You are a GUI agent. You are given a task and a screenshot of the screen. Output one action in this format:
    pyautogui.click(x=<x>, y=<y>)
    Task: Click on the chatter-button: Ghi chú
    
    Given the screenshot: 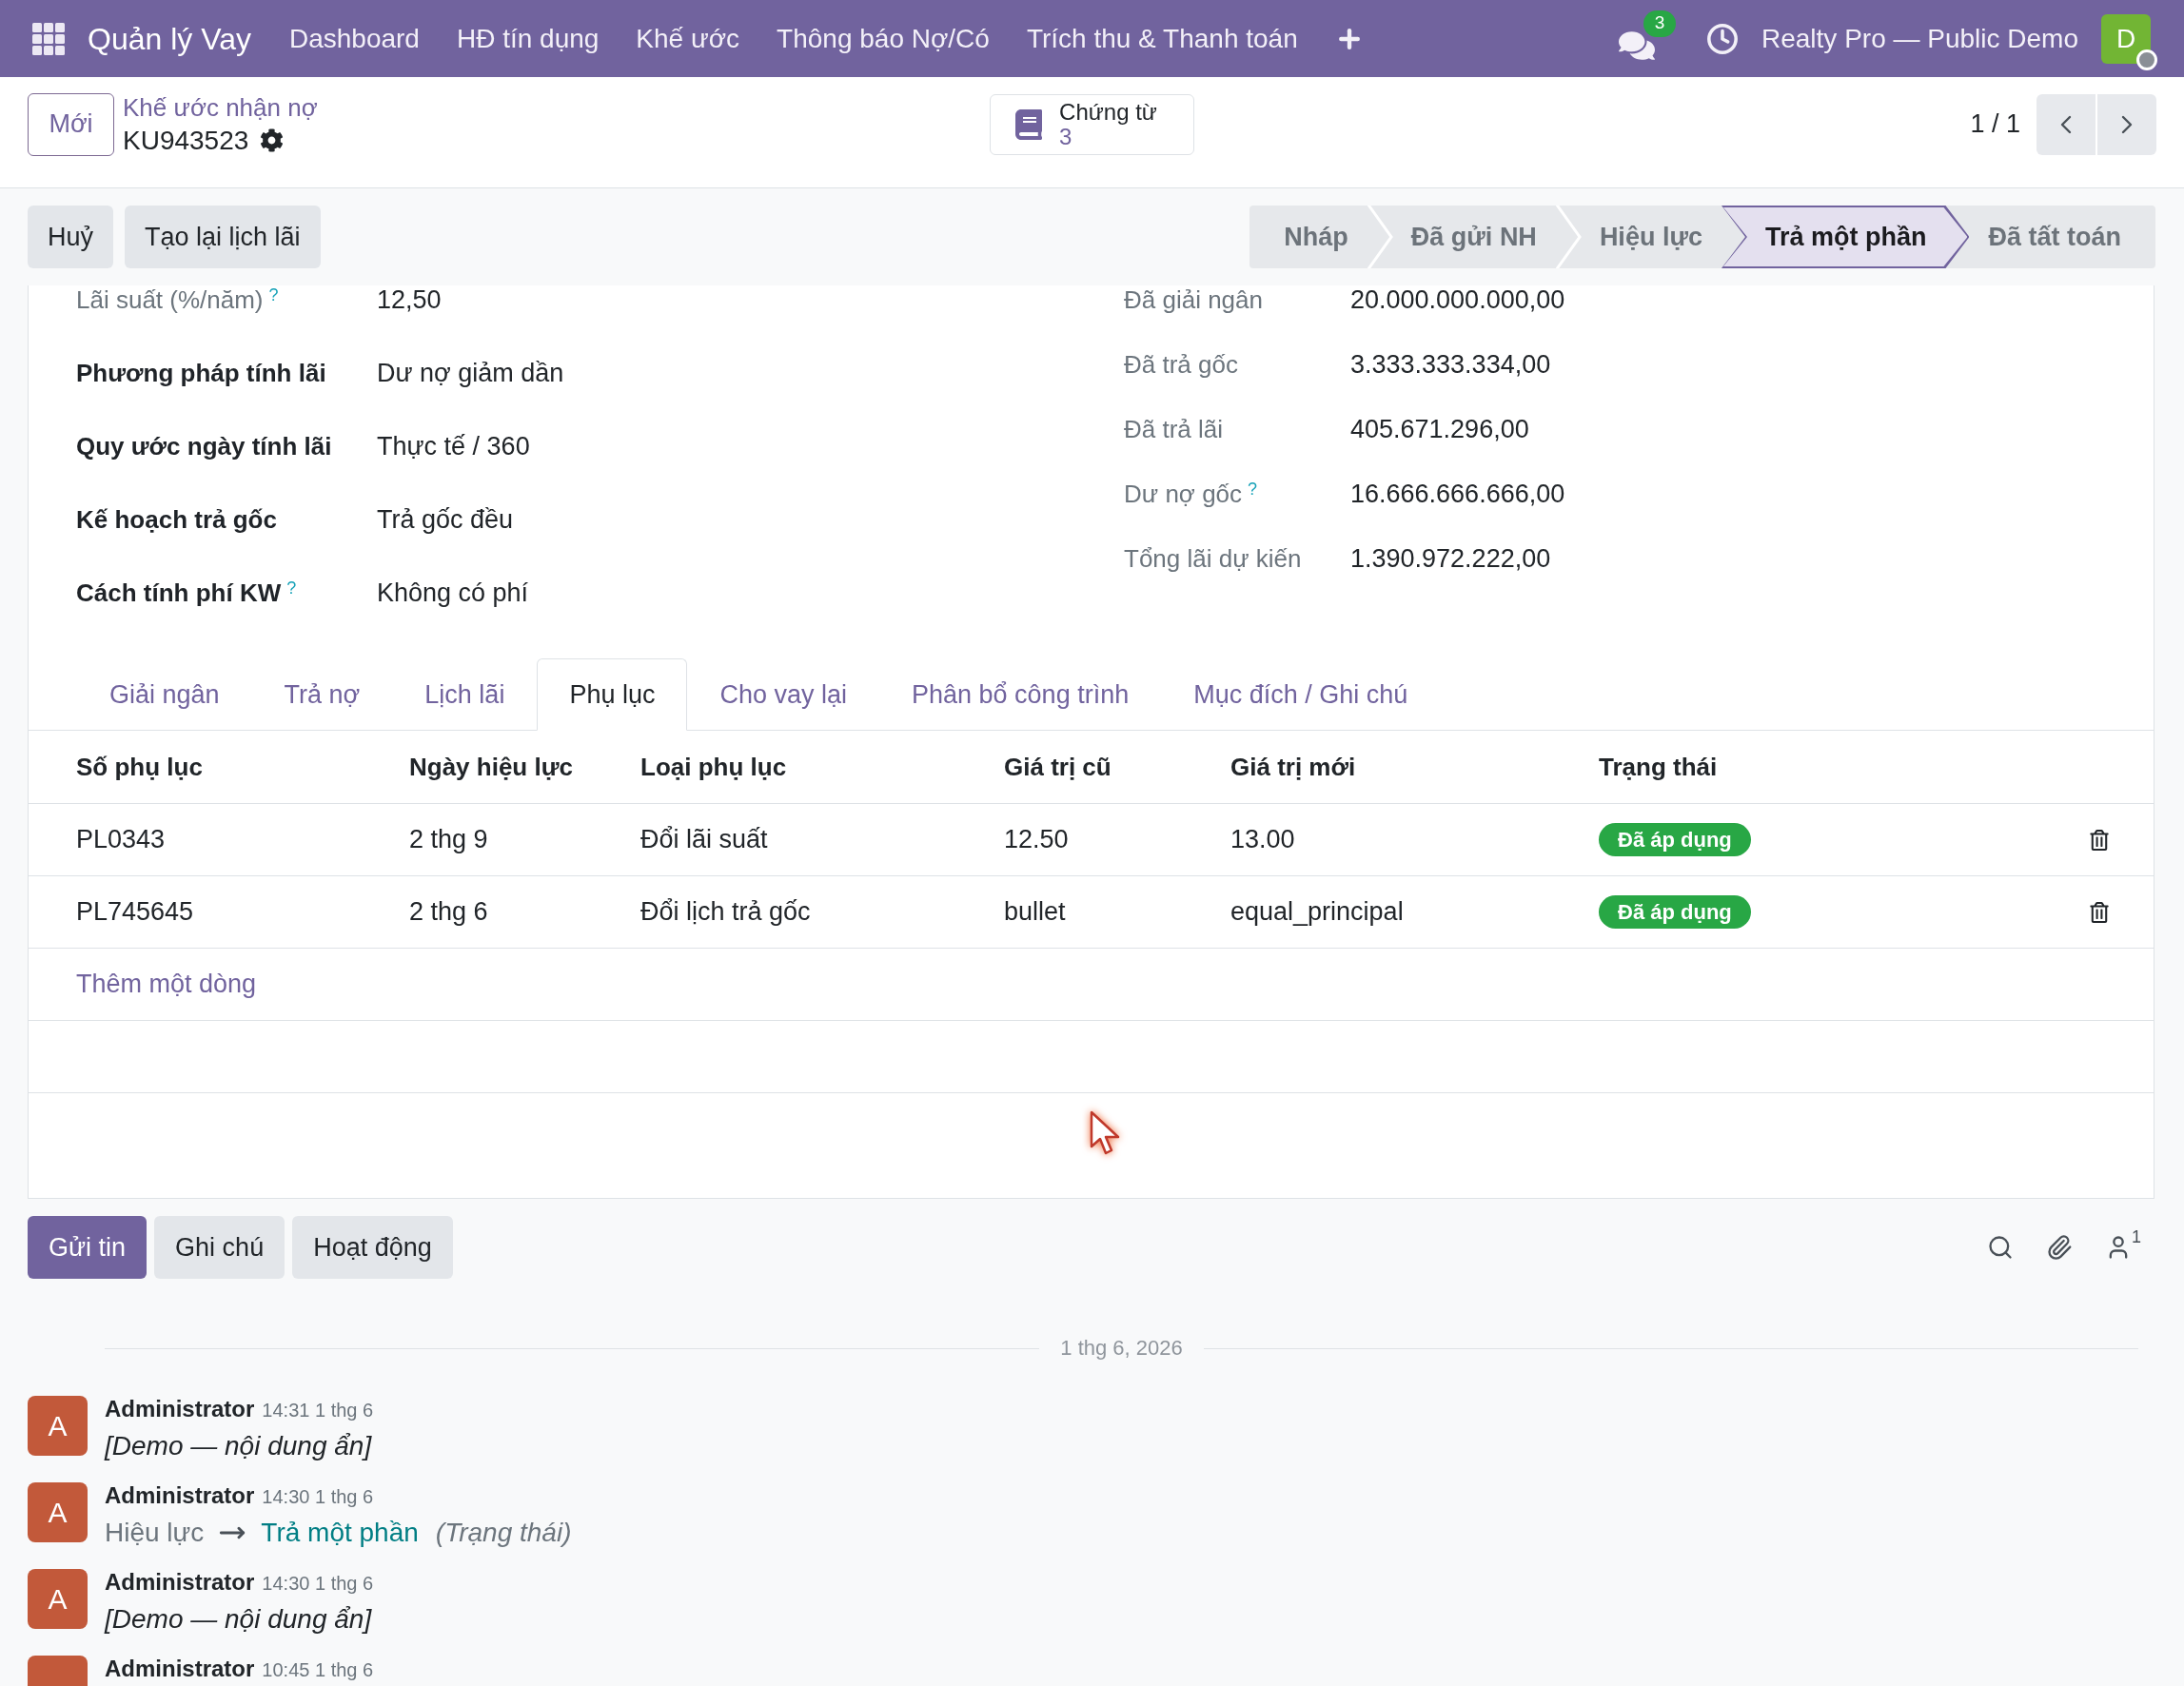 What is the action you would take?
    pyautogui.click(x=219, y=1247)
    